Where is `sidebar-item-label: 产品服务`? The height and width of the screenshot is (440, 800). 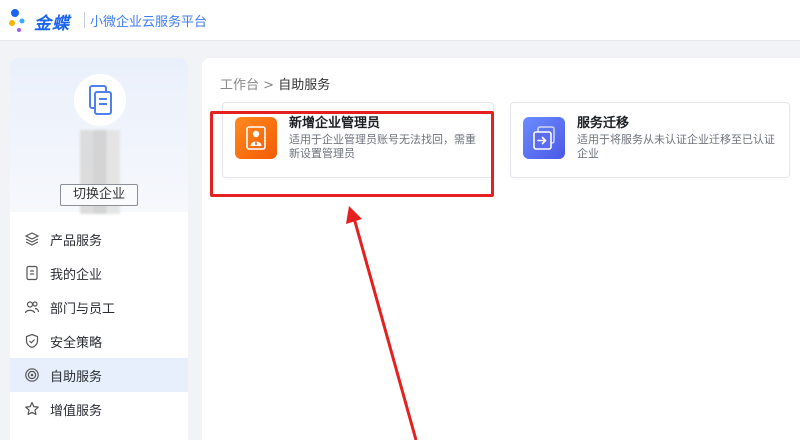 sidebar-item-label: 产品服务 is located at coordinates (76, 241).